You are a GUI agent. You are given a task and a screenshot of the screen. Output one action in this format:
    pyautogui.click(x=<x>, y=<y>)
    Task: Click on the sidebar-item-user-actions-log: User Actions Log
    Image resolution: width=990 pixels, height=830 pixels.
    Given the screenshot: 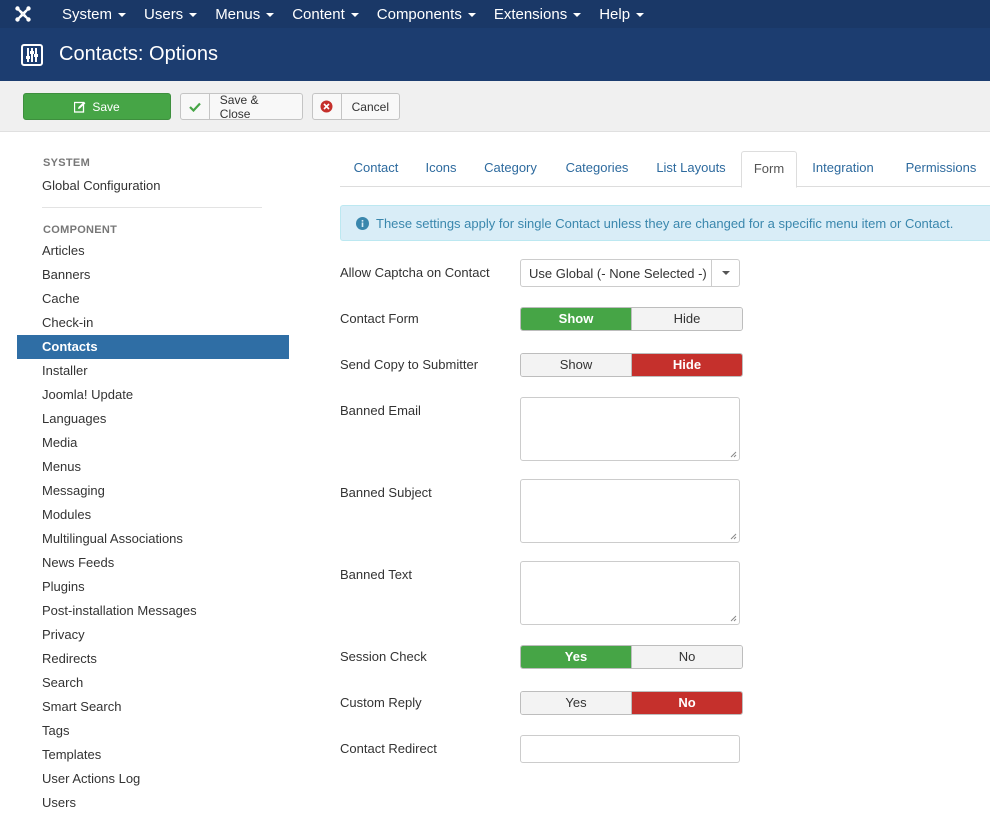 What is the action you would take?
    pyautogui.click(x=153, y=779)
    